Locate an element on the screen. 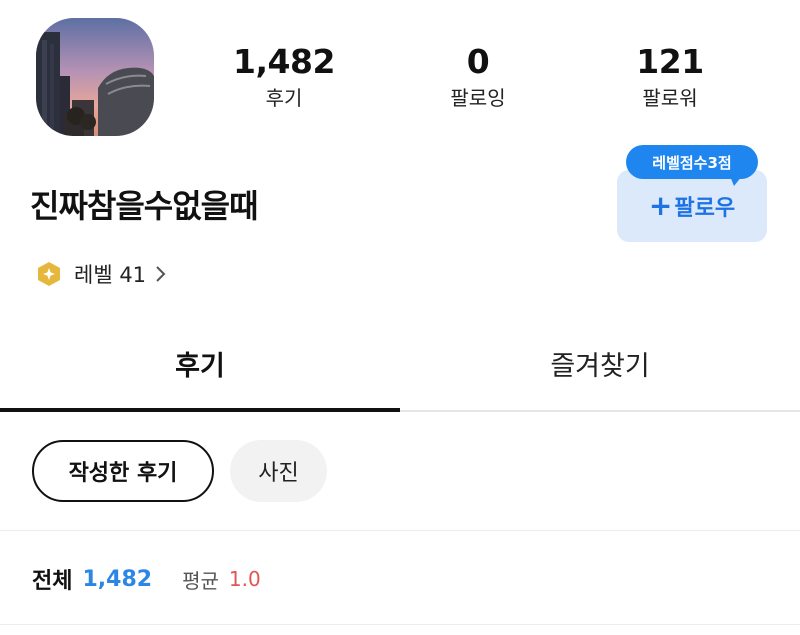  tooltip-tail is located at coordinates (736, 181).